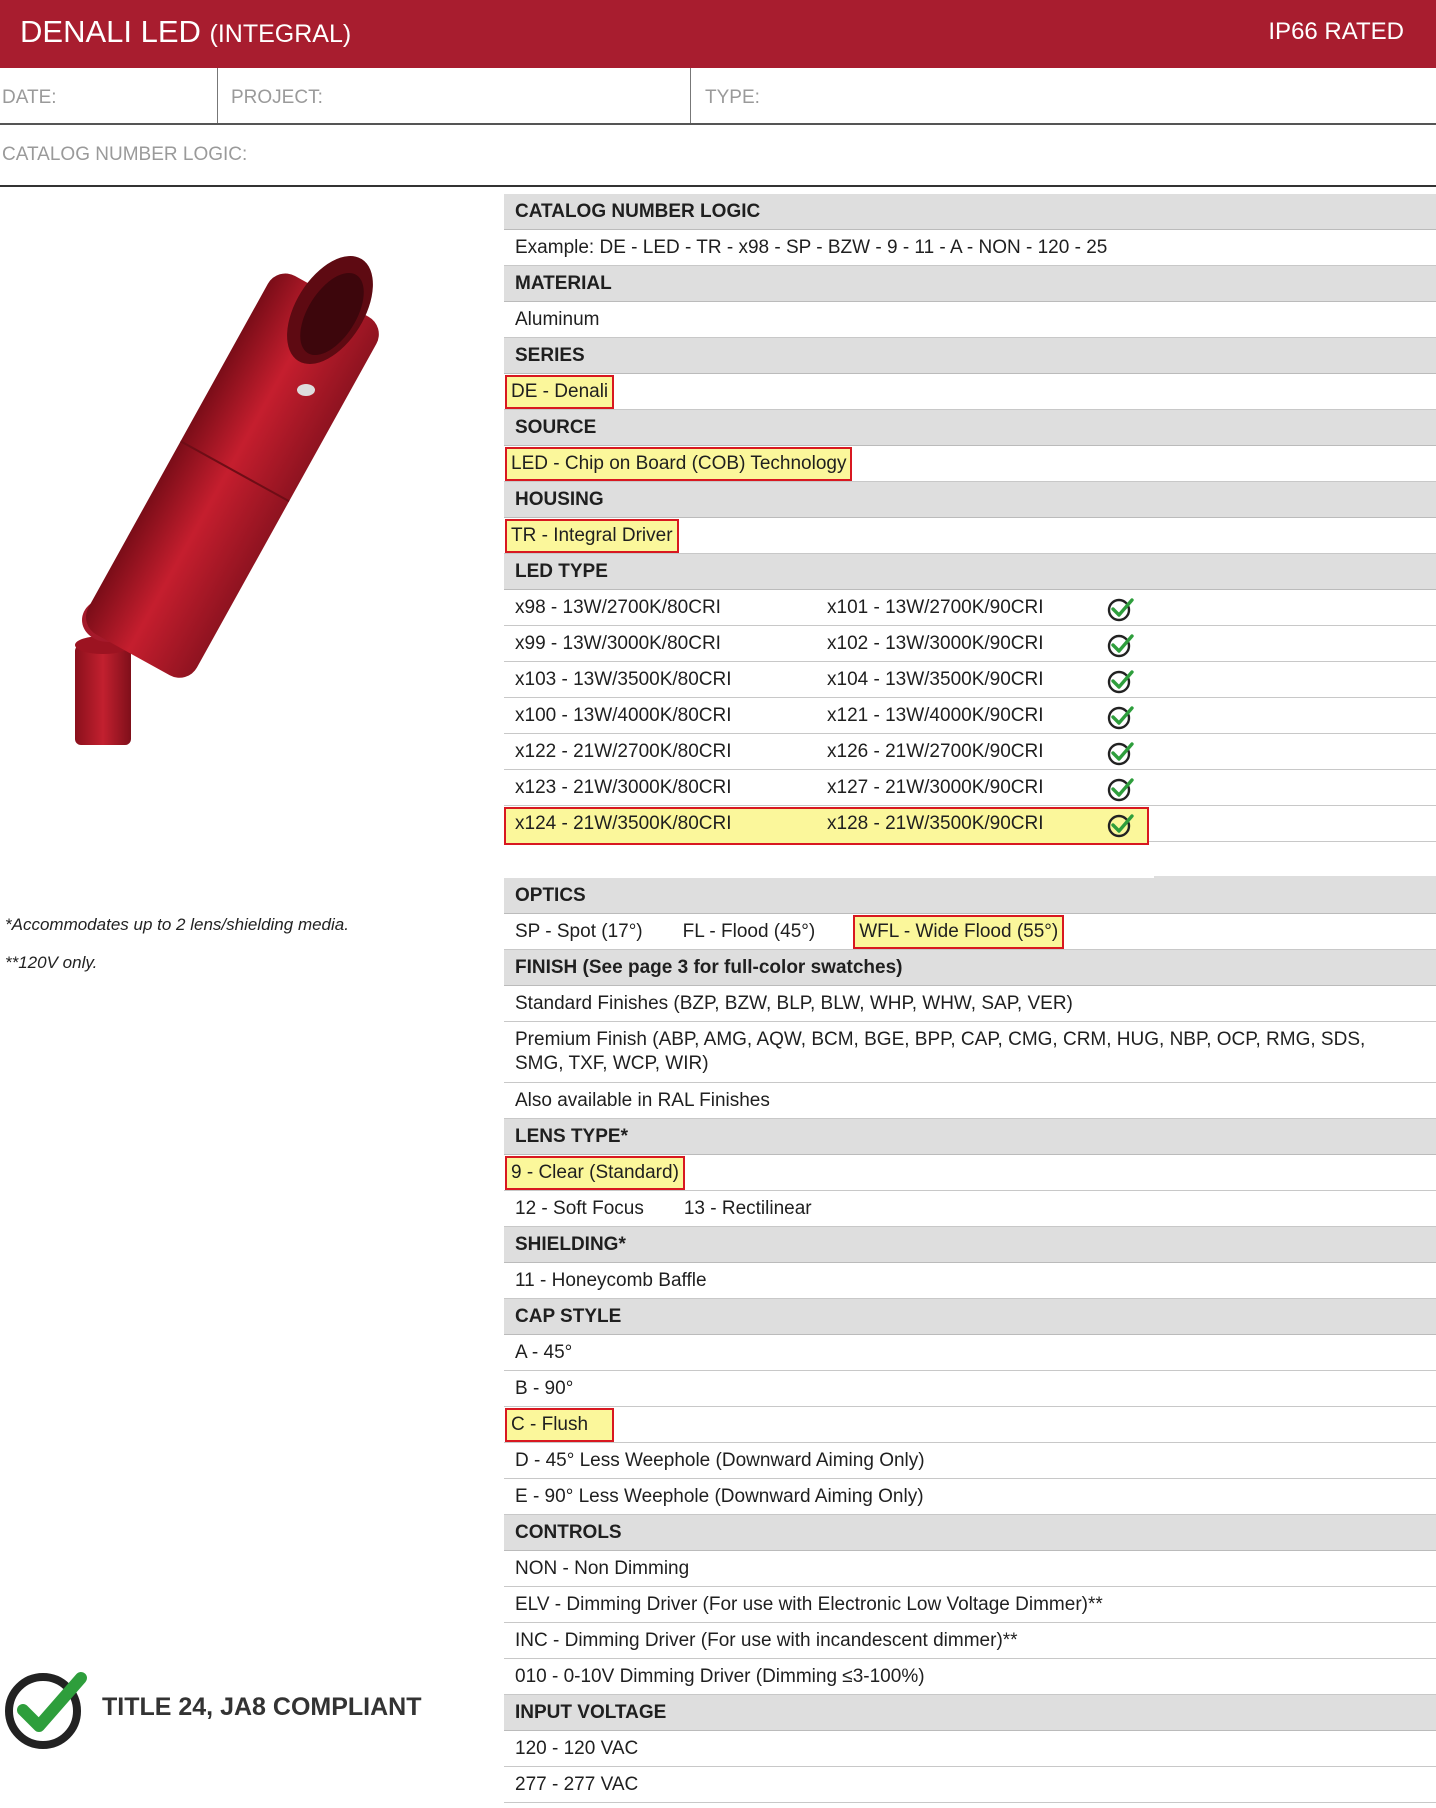  I want to click on led-option-90cri: x128 - 21W/3500K/90CRI, so click(935, 823).